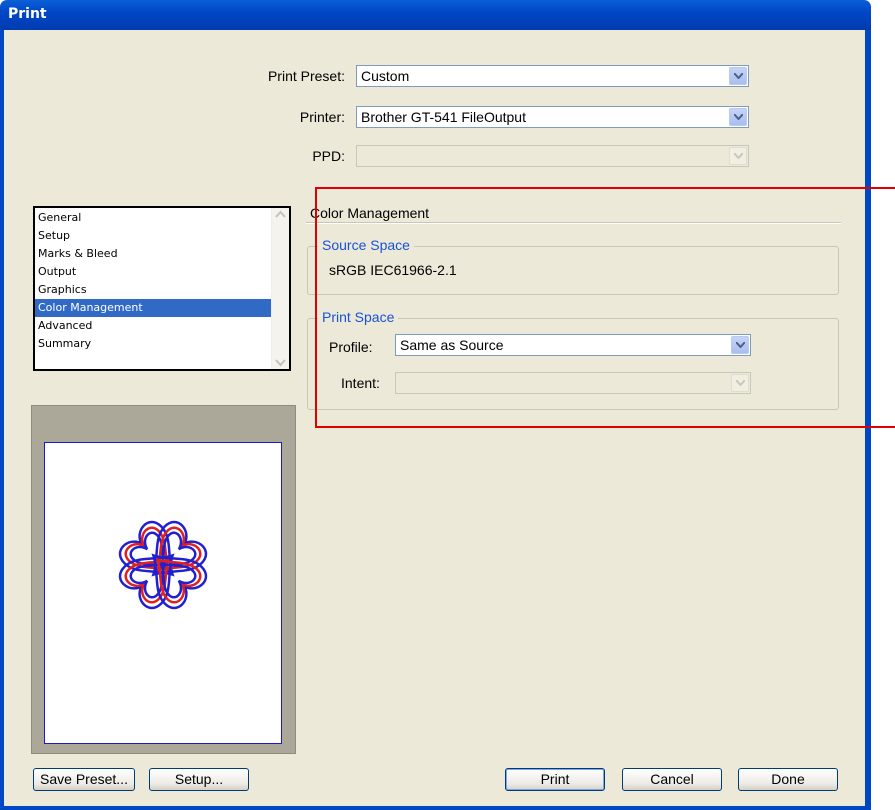 The width and height of the screenshot is (895, 810). I want to click on print-preset-label: Print Preset:, so click(306, 76).